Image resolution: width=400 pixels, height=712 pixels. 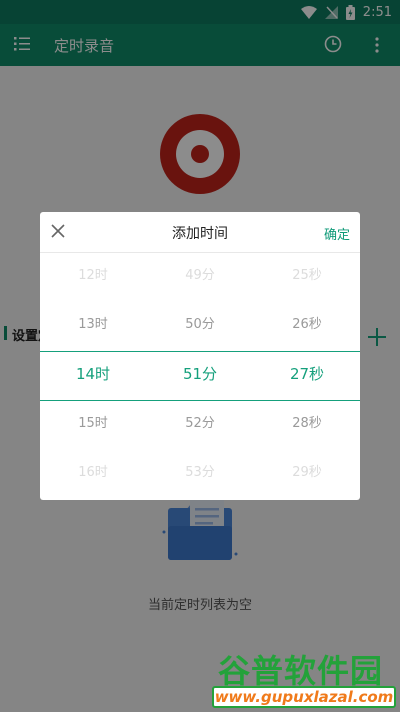 What do you see at coordinates (307, 473) in the screenshot?
I see `picker-option: 29秒` at bounding box center [307, 473].